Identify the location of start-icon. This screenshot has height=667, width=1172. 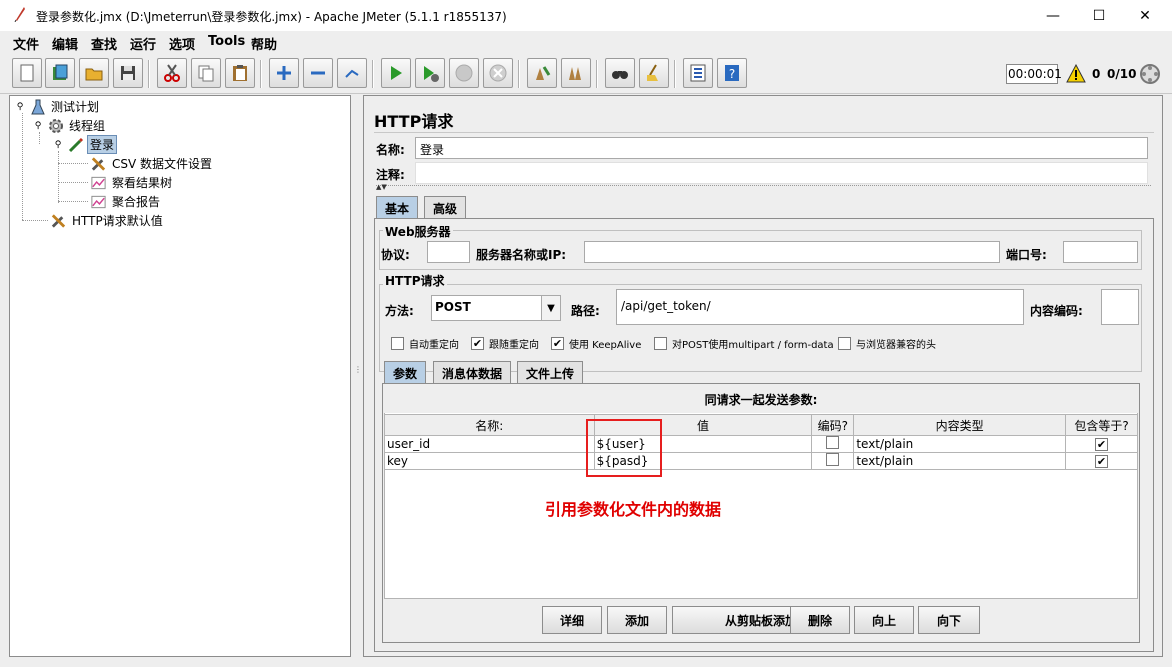
(396, 73).